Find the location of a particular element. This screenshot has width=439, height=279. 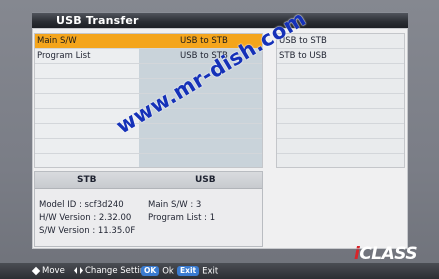

stb-model-id: Model ID : scf3d240 is located at coordinates (81, 205).